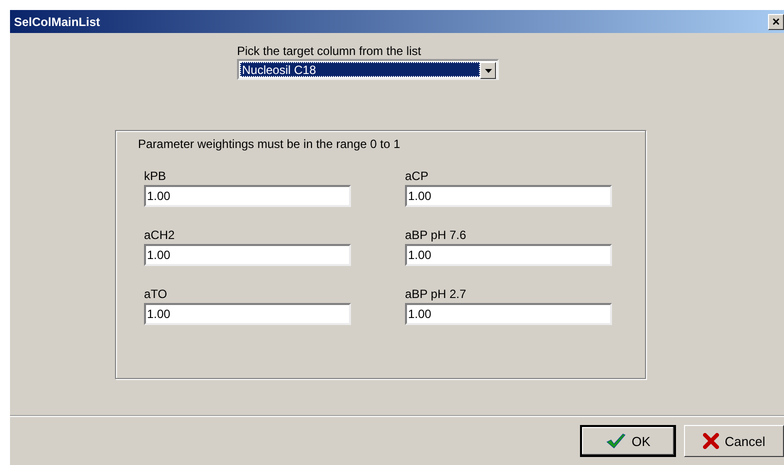 This screenshot has width=784, height=465. I want to click on cancel-button: Cancel, so click(734, 441).